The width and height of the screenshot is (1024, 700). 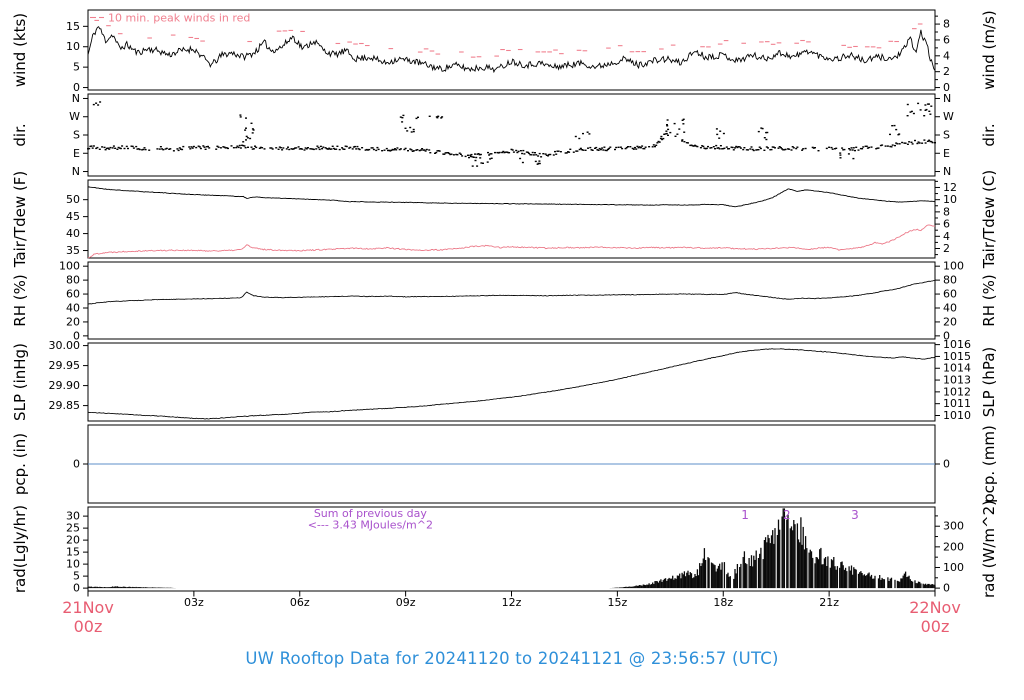 What do you see at coordinates (829, 602) in the screenshot?
I see `x-tick-label: 21z` at bounding box center [829, 602].